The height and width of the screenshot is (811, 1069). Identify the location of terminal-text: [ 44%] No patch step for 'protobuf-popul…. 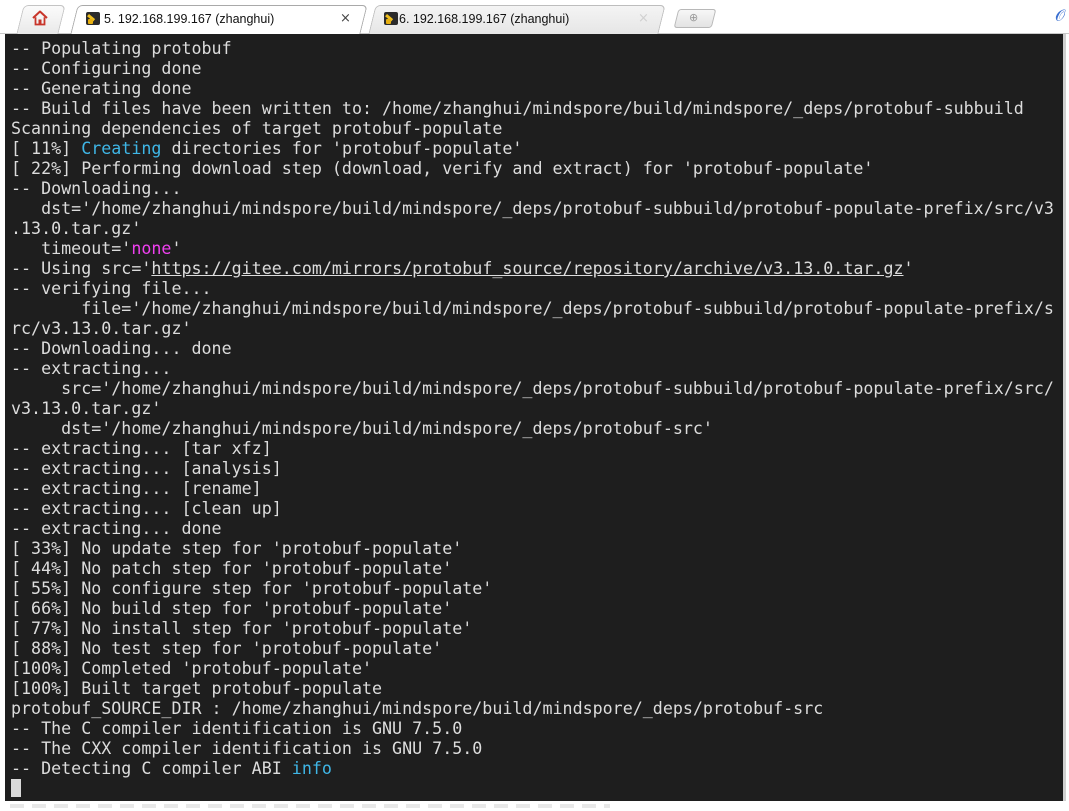
(232, 568).